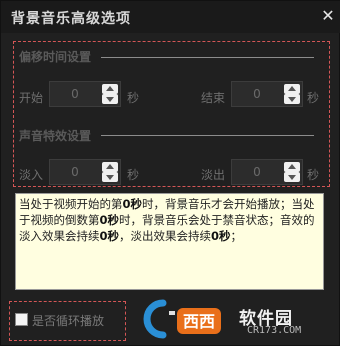 The width and height of the screenshot is (340, 346). What do you see at coordinates (213, 98) in the screenshot?
I see `end-label: 结束` at bounding box center [213, 98].